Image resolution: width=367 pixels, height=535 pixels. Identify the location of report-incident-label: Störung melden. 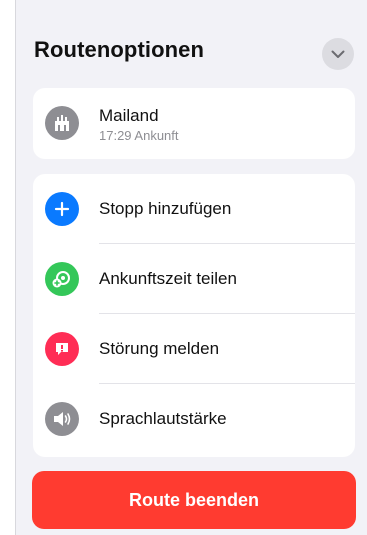
(159, 348).